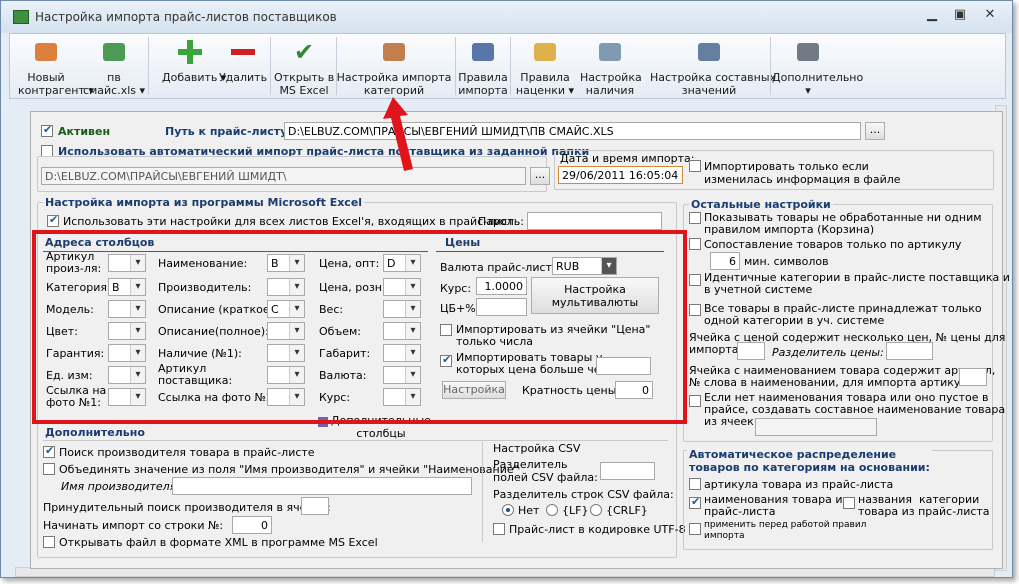 The height and width of the screenshot is (584, 1019). I want to click on min-symbols-input: 6, so click(725, 261).